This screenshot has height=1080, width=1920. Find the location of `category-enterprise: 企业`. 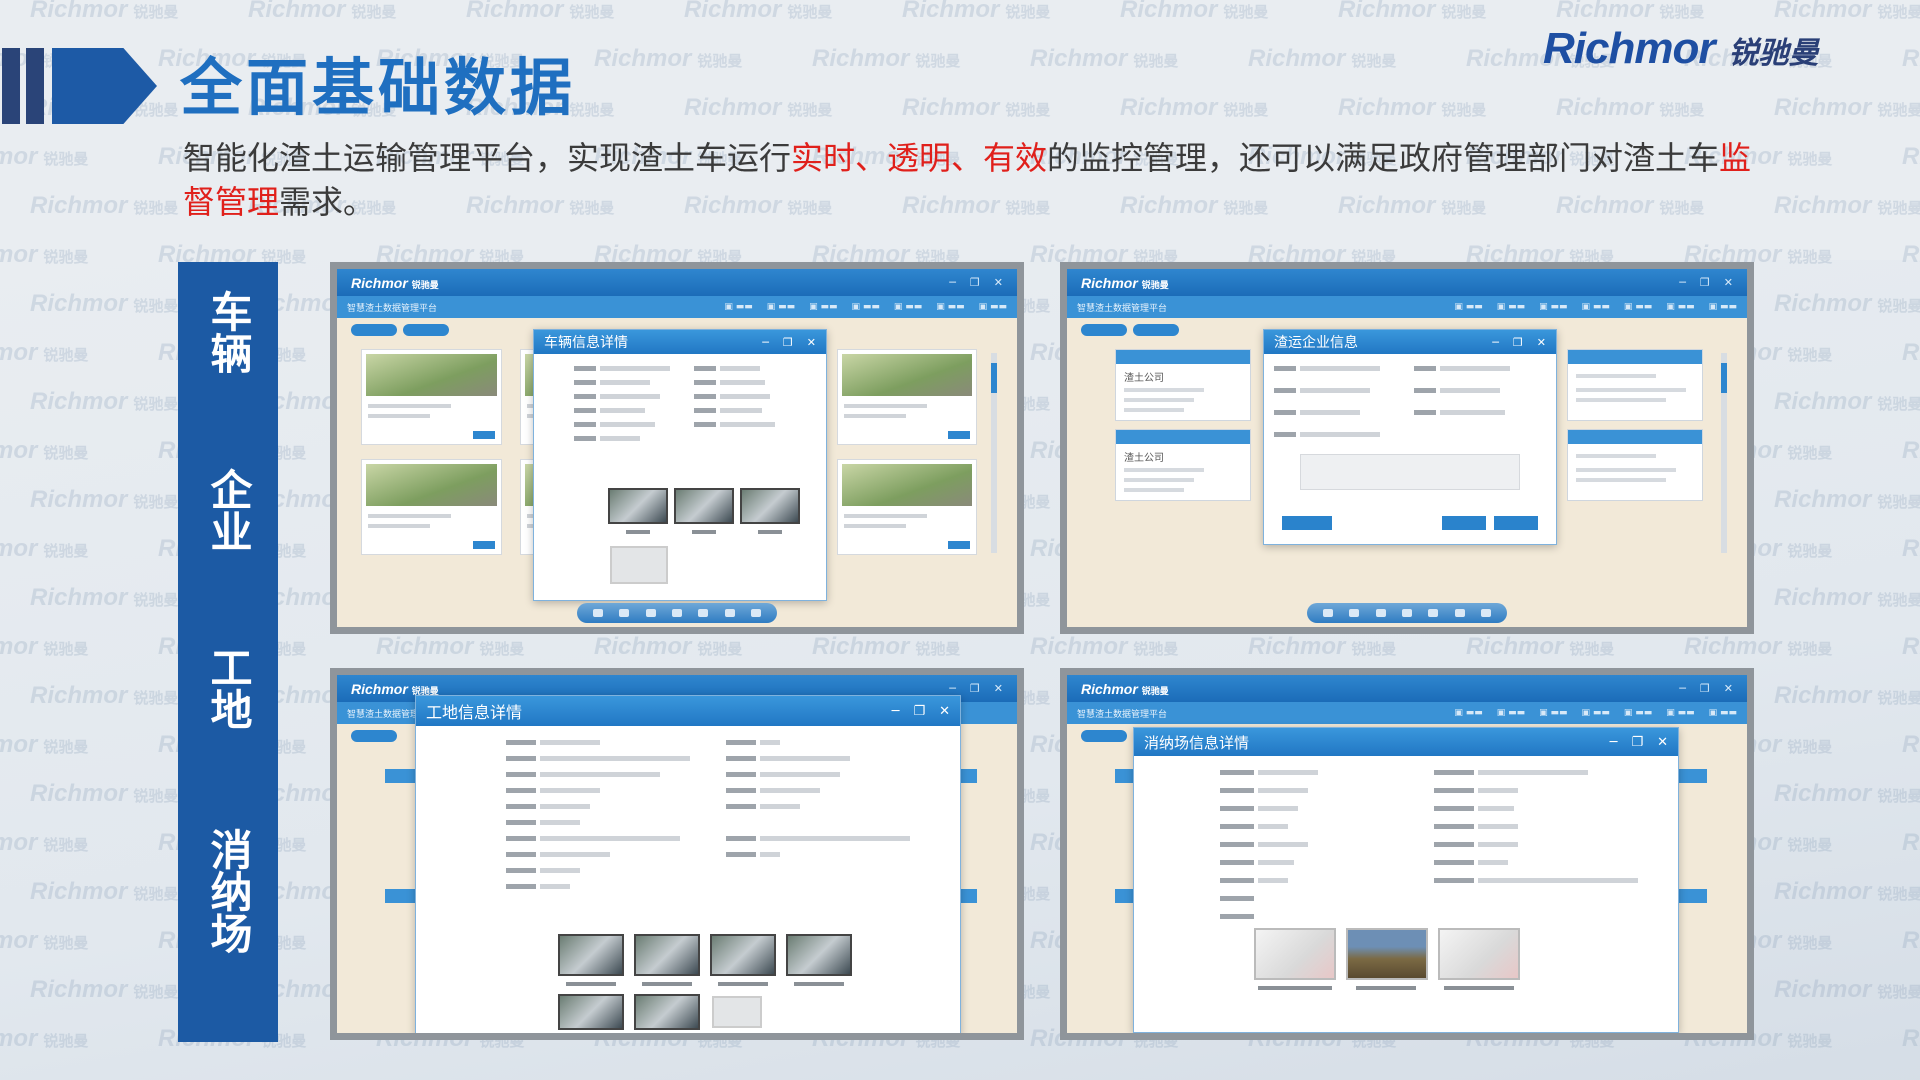

category-enterprise: 企业 is located at coordinates (228, 515).